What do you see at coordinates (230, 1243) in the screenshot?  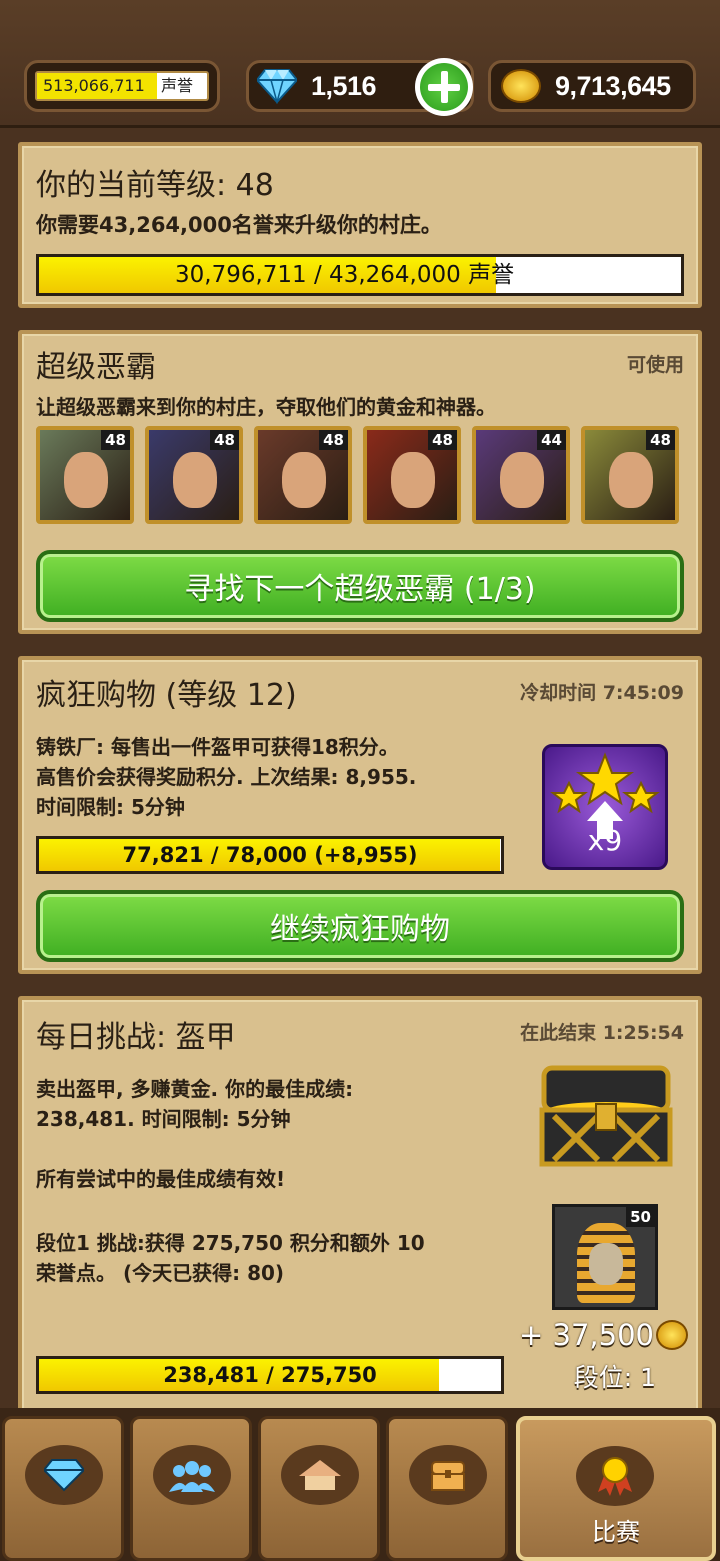 I see `challenge-line-4: 段位1 挑战:获得 275,750 积分和额外 10` at bounding box center [230, 1243].